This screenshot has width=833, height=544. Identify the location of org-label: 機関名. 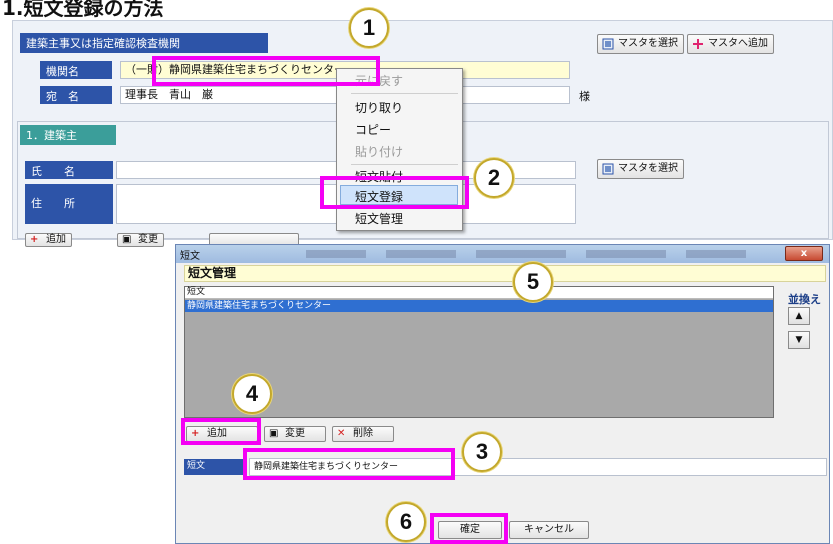
(76, 70).